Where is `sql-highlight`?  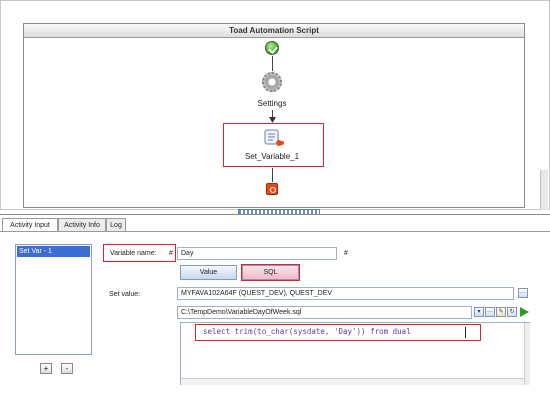
sql-highlight is located at coordinates (338, 332).